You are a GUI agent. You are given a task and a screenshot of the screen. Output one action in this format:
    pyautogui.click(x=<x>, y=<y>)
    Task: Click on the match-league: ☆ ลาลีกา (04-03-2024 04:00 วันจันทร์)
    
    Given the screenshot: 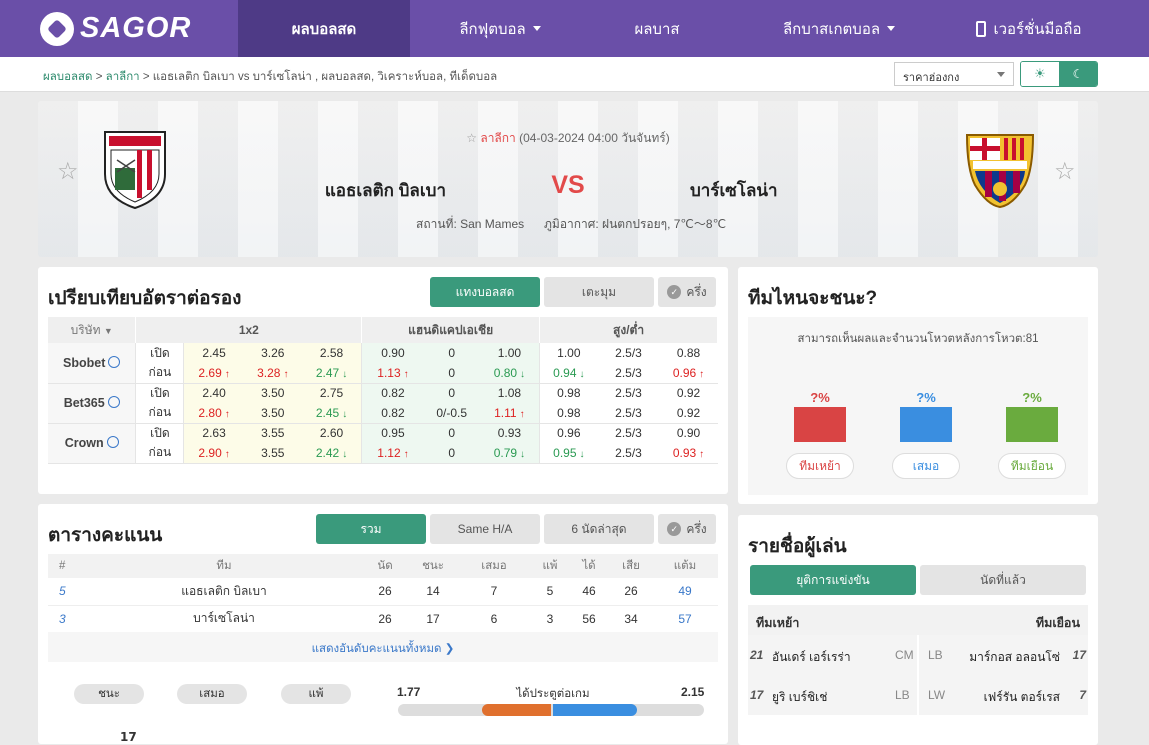 What is the action you would take?
    pyautogui.click(x=568, y=138)
    